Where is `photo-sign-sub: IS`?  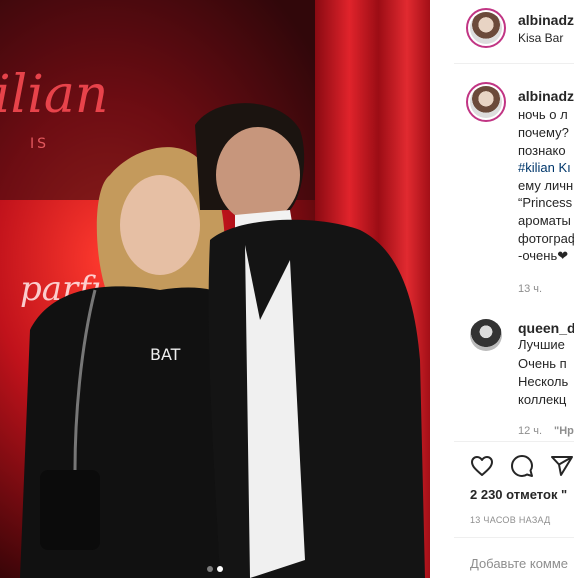 photo-sign-sub: IS is located at coordinates (39, 144).